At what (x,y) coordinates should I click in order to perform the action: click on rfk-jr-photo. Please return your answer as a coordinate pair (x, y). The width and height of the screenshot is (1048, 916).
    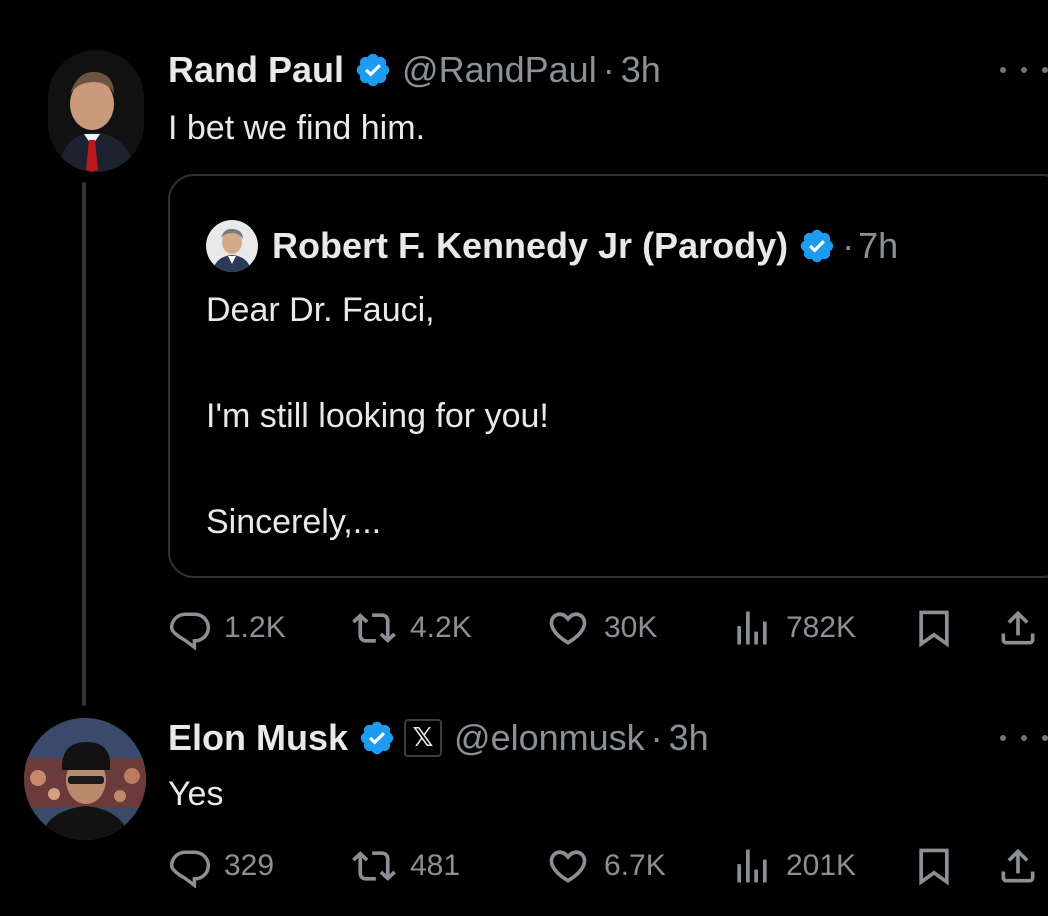
    Looking at the image, I should click on (232, 246).